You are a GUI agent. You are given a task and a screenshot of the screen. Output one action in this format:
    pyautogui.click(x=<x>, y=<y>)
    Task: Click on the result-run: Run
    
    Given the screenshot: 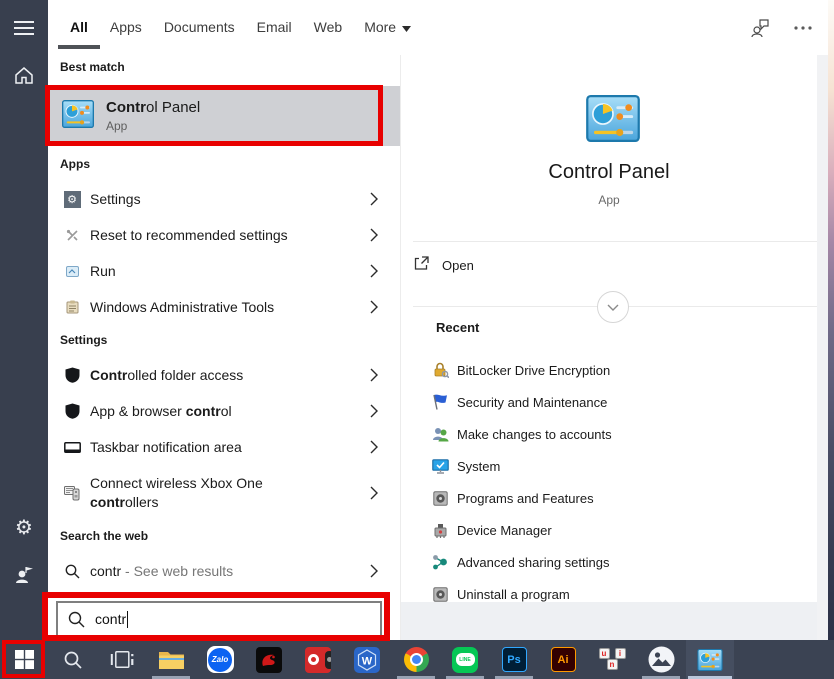 What is the action you would take?
    pyautogui.click(x=224, y=271)
    